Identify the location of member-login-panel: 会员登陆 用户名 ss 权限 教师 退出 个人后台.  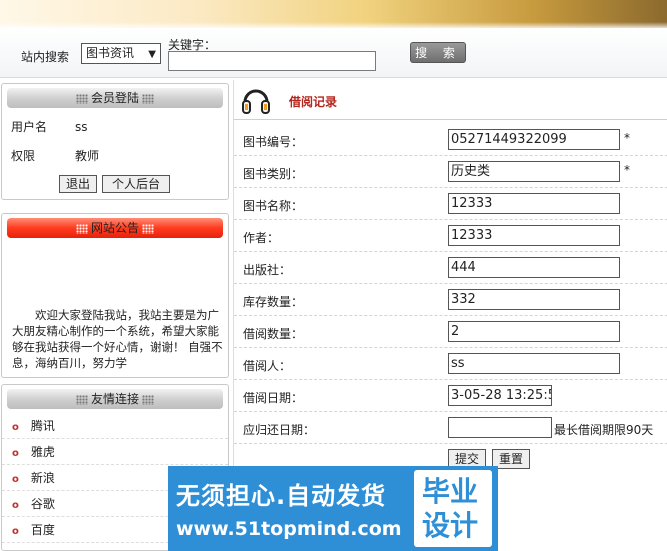
(115, 141).